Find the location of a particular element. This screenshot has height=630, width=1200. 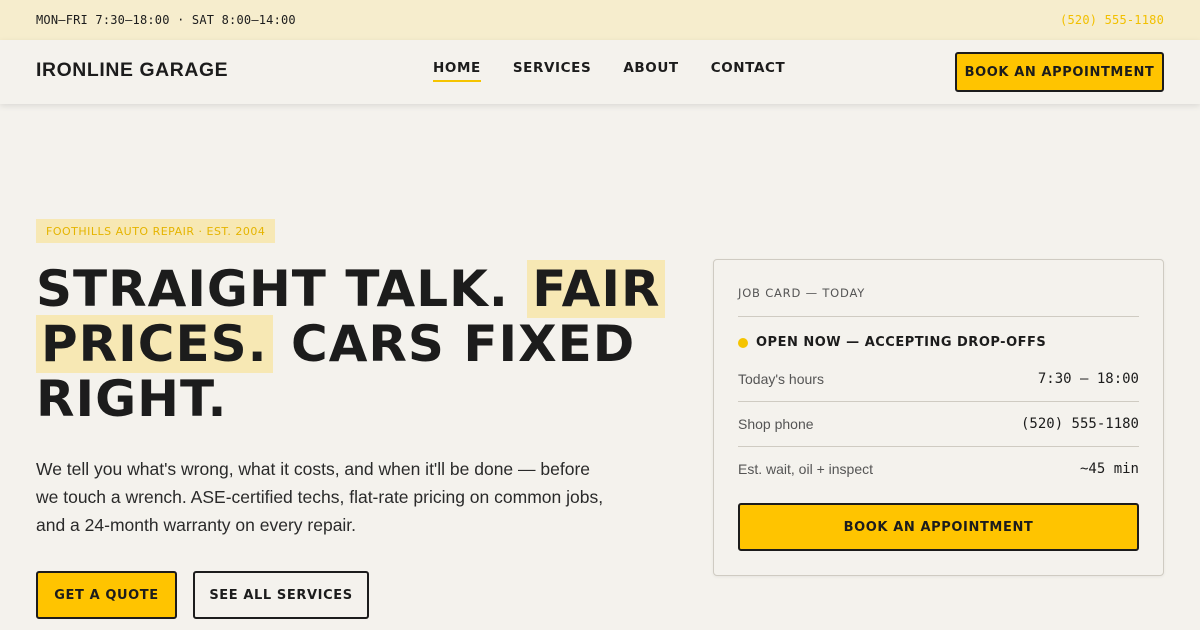

row-value: 7:30 – 18:00 is located at coordinates (1088, 379).